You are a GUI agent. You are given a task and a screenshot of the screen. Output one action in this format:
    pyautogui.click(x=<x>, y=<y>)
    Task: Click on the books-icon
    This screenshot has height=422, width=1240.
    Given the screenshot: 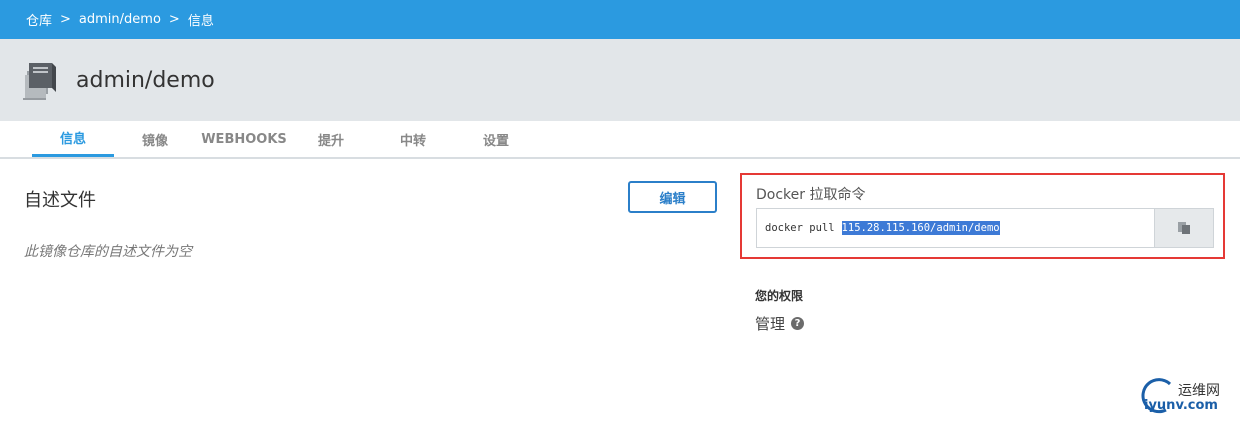 What is the action you would take?
    pyautogui.click(x=39, y=81)
    